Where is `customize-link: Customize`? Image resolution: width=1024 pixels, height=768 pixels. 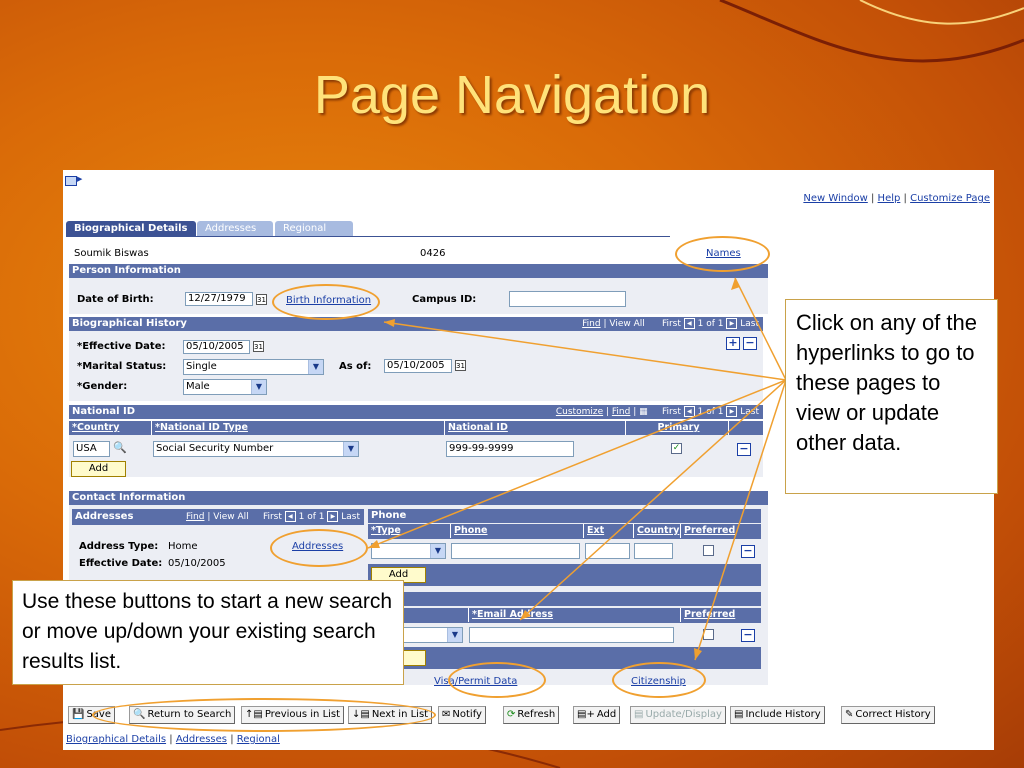
customize-link: Customize is located at coordinates (579, 412).